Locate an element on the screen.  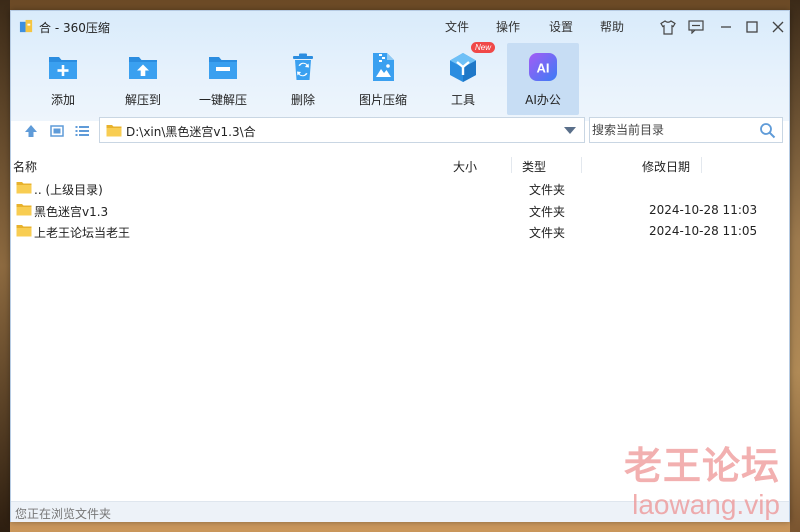
app-logo-icon is located at coordinates (26, 26).